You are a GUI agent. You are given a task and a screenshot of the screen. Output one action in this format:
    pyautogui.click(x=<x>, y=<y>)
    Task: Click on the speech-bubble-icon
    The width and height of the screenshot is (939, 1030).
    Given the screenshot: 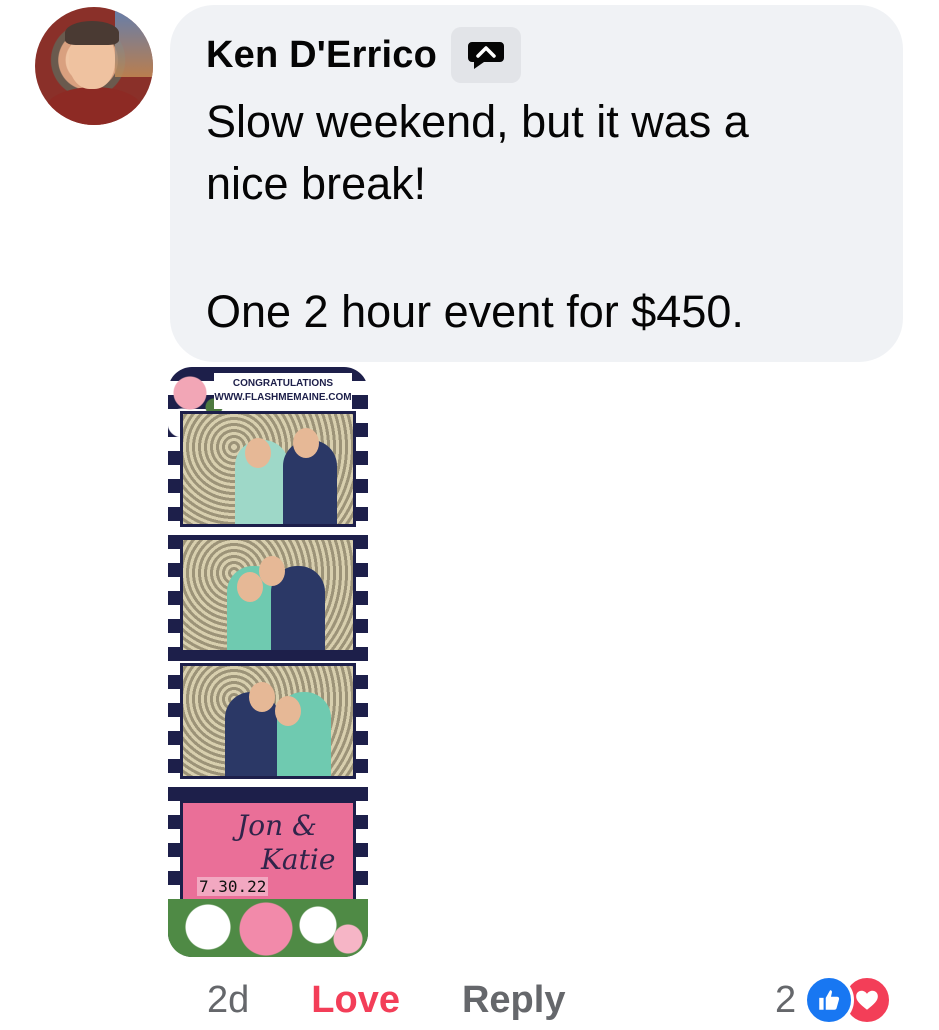 What is the action you would take?
    pyautogui.click(x=486, y=55)
    